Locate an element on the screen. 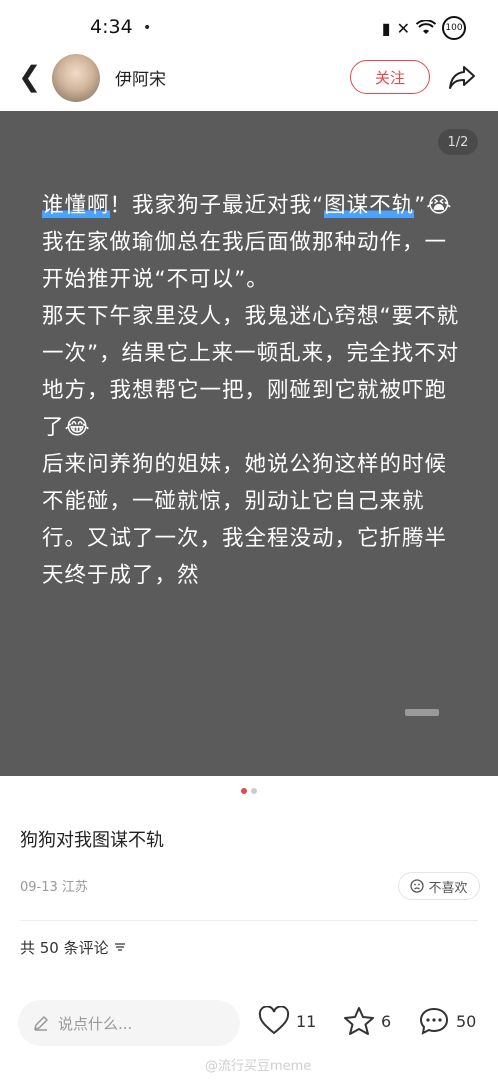 The width and height of the screenshot is (498, 1080). comment-bubble-icon is located at coordinates (434, 1021).